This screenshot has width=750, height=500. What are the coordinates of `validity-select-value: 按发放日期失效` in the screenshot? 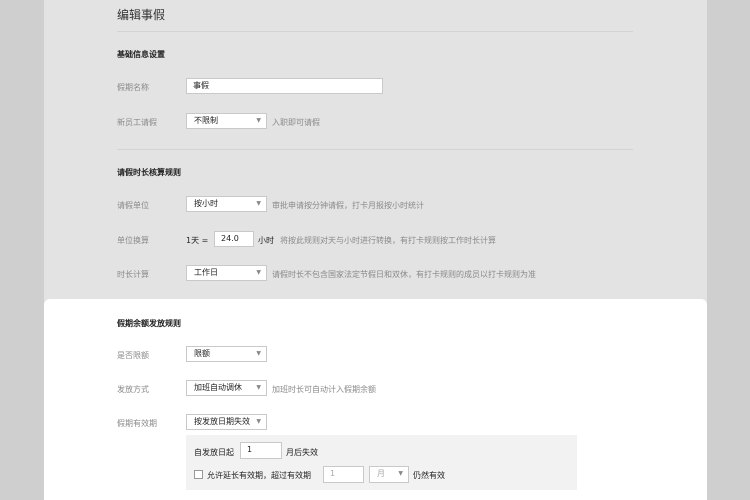 It's located at (222, 421).